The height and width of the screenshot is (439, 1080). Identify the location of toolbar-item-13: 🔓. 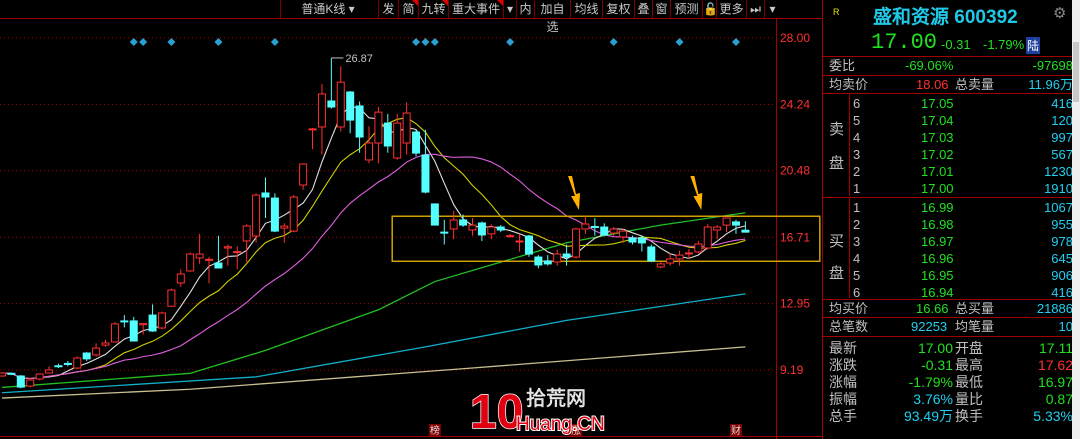
(710, 9).